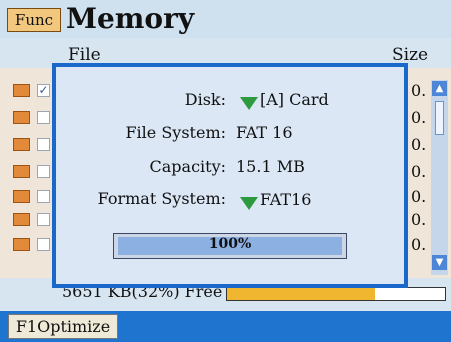 The image size is (451, 342). Describe the element at coordinates (34, 20) in the screenshot. I see `func-button: Func` at that location.